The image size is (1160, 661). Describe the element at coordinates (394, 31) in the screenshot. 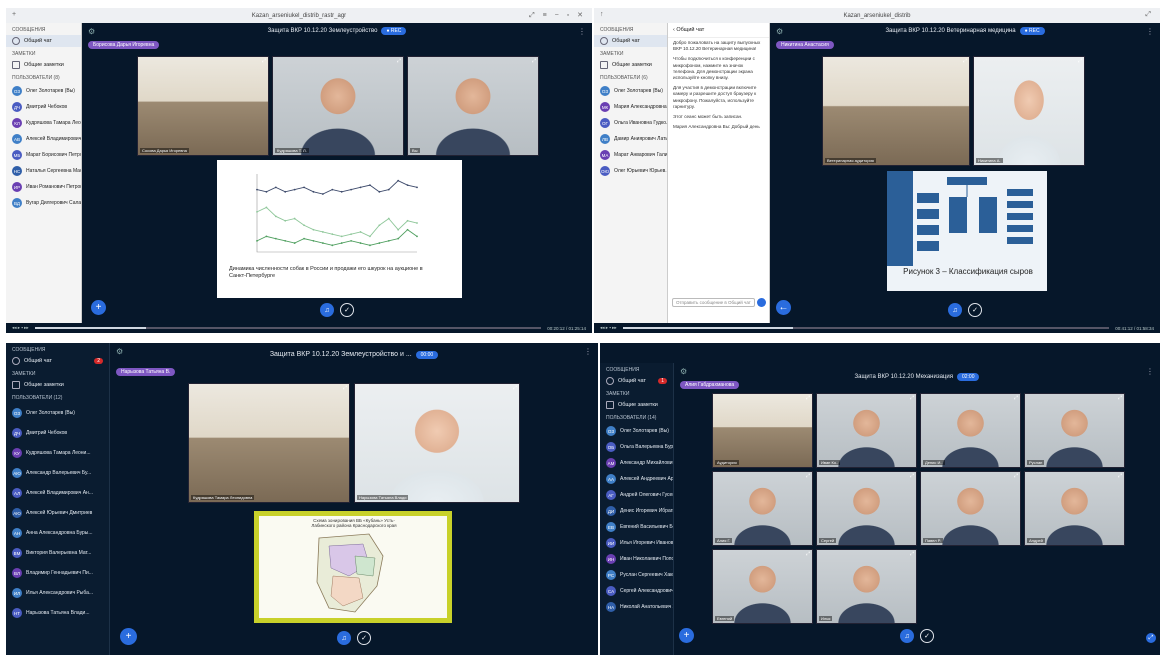

I see `q1-record-button: ● REC` at that location.